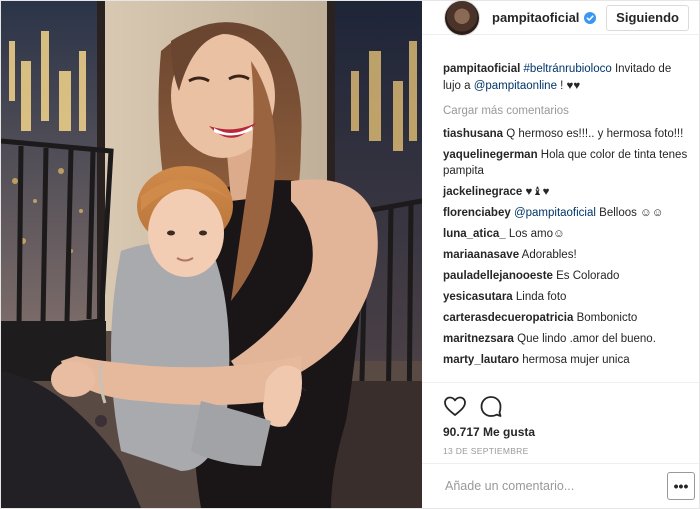  What do you see at coordinates (566, 432) in the screenshot?
I see `likes-count: 90.717 Me gusta` at bounding box center [566, 432].